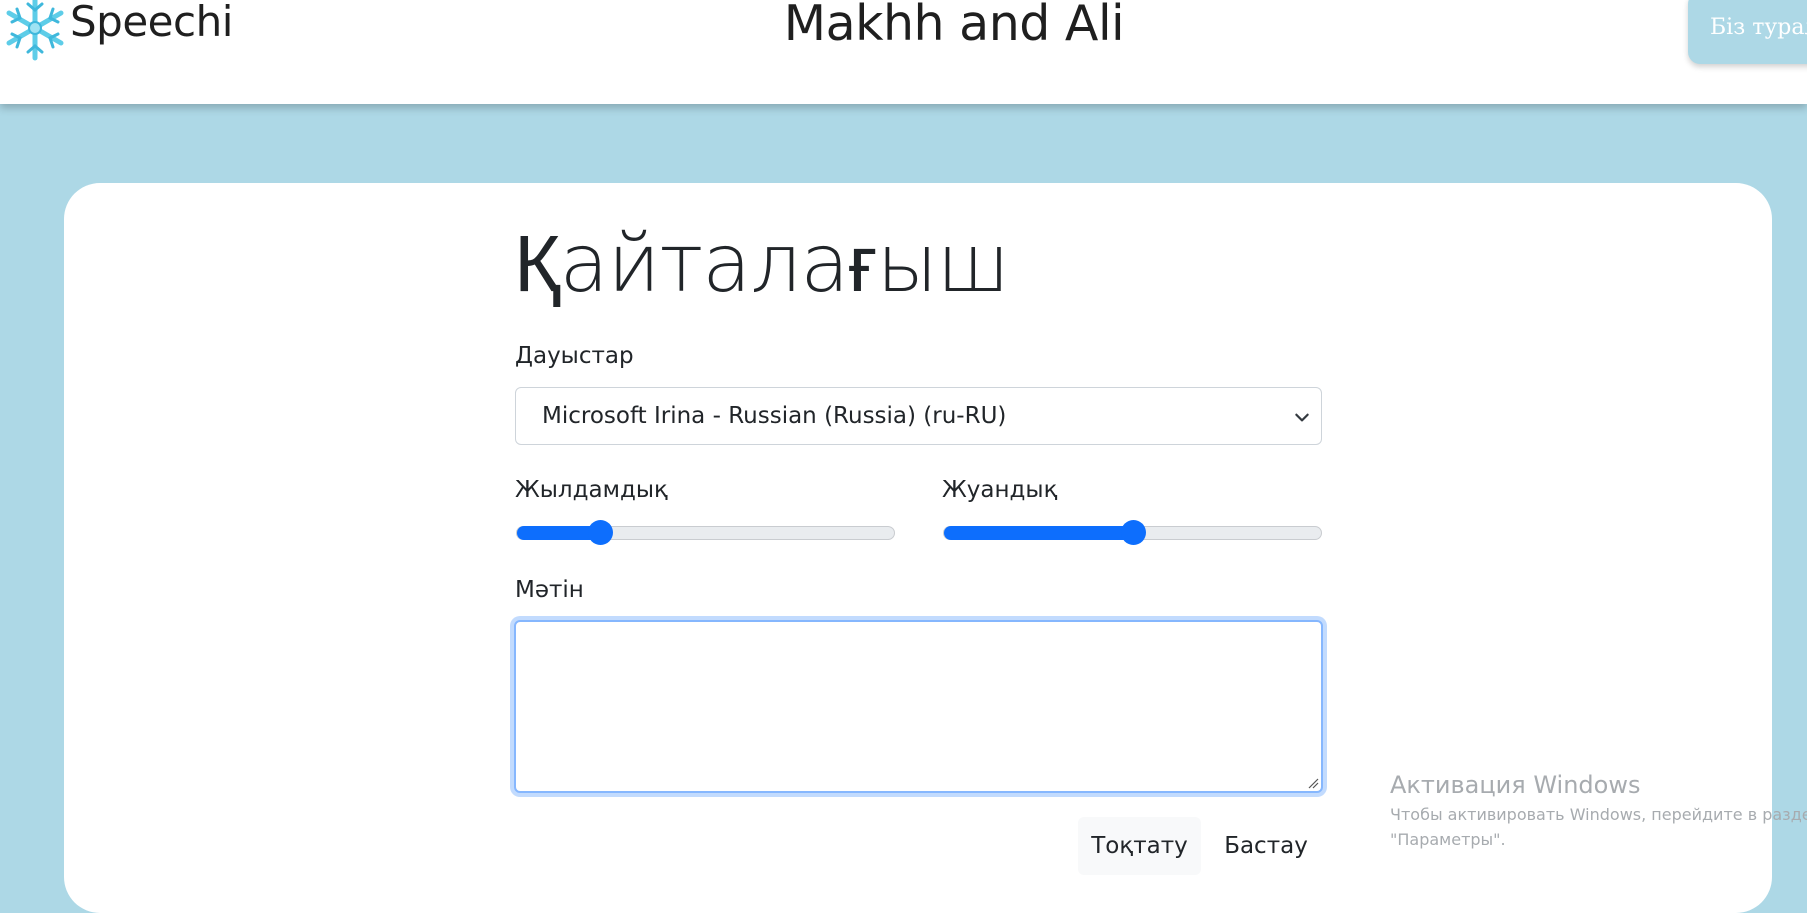 Image resolution: width=1807 pixels, height=913 pixels. I want to click on stop-button: Тоқтату, so click(1139, 846).